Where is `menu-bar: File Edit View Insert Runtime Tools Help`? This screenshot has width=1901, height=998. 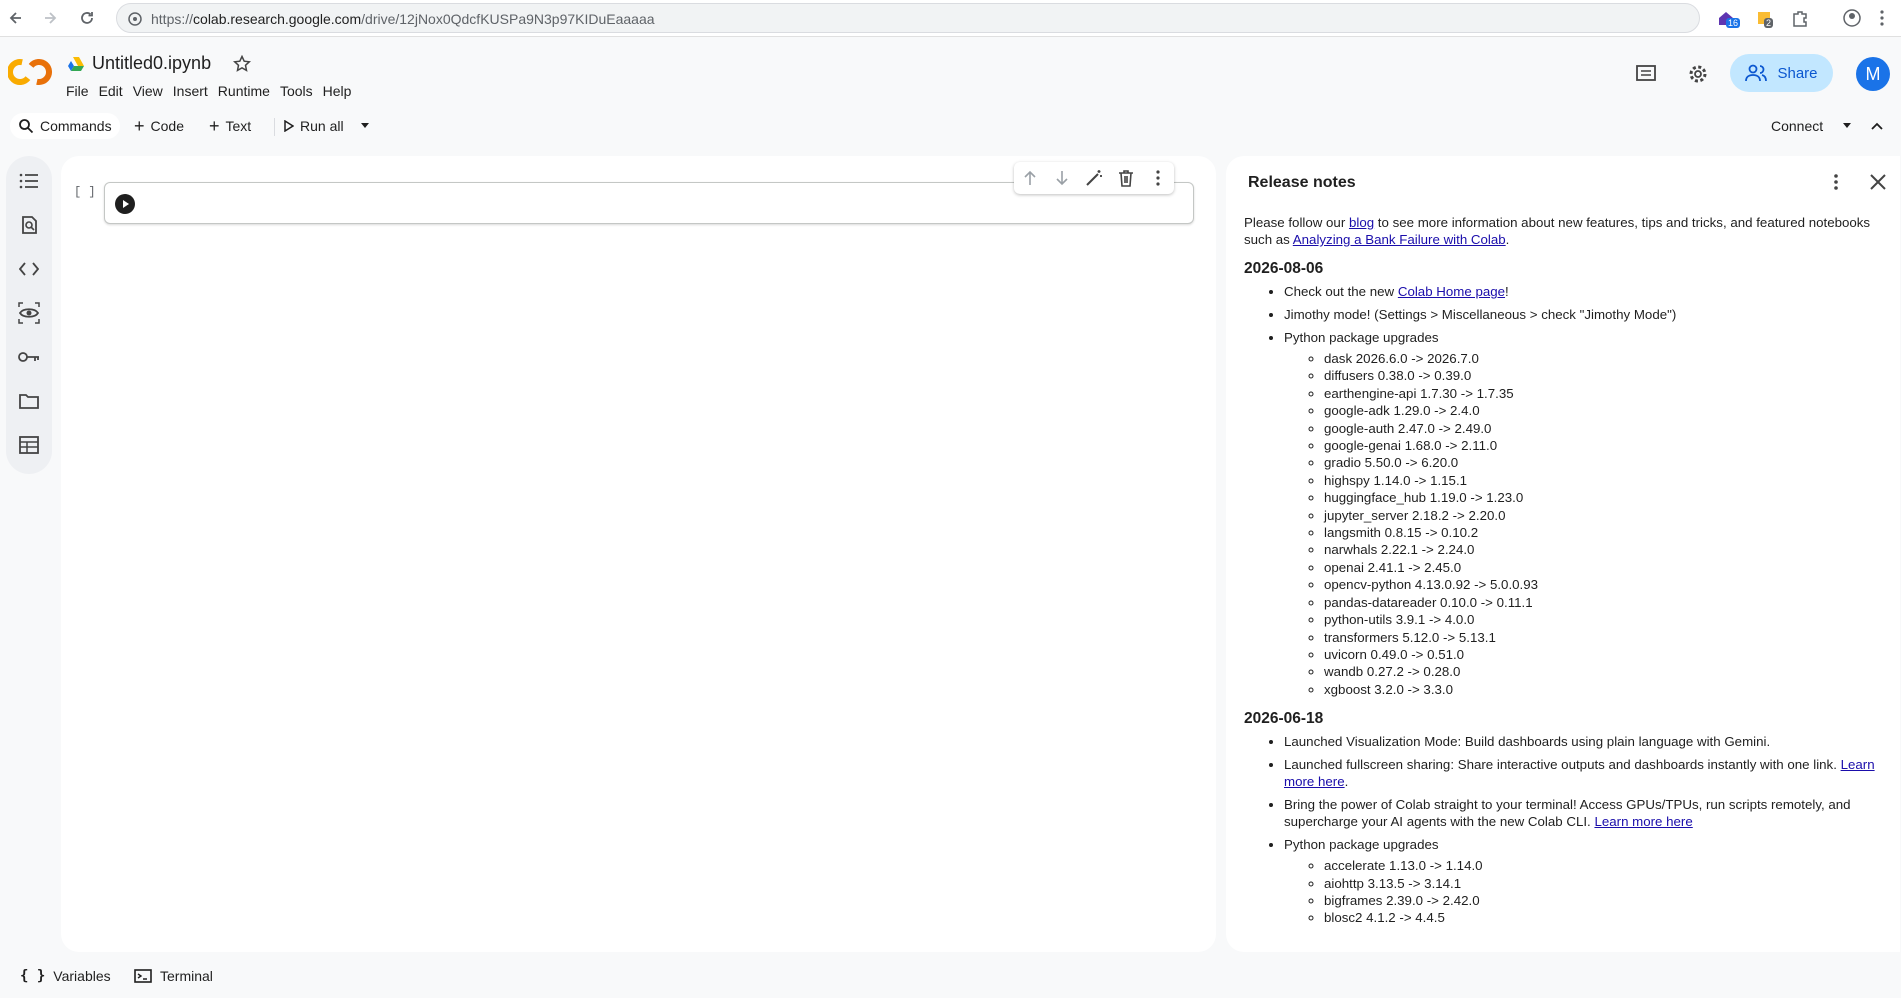 menu-bar: File Edit View Insert Runtime Tools Help is located at coordinates (213, 91).